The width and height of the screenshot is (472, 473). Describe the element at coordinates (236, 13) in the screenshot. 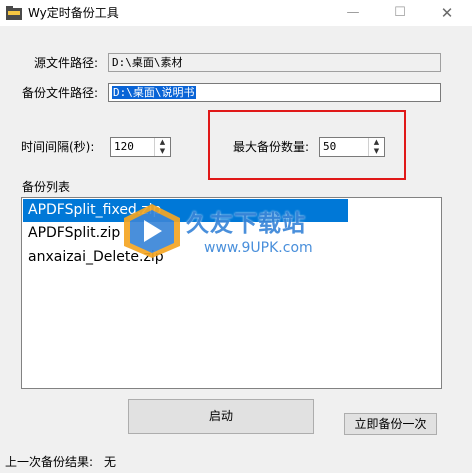

I see `title-bar: Wy定时备份工具 — ☐ ✕` at that location.